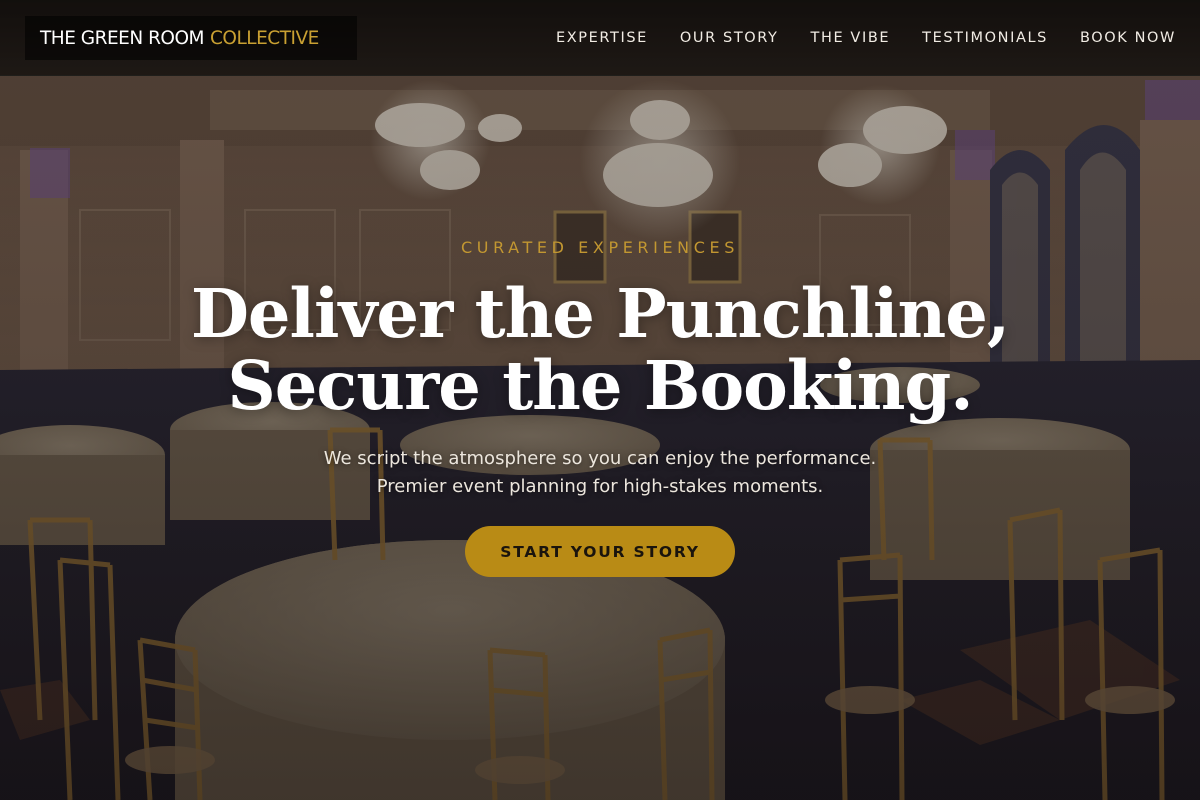 The height and width of the screenshot is (800, 1200). What do you see at coordinates (600, 247) in the screenshot?
I see `hero-eyebrow: CURATED EXPERIENCES` at bounding box center [600, 247].